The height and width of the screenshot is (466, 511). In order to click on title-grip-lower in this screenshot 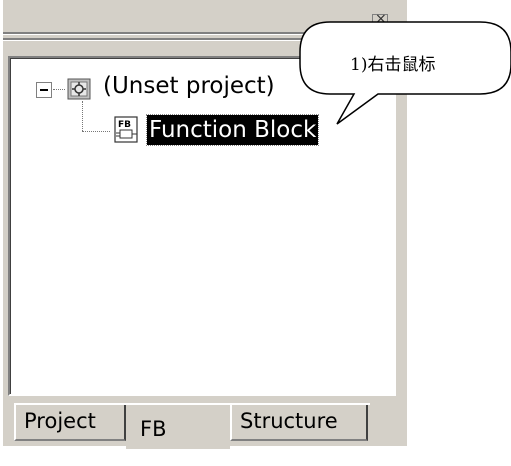, I will do `click(199, 39)`.